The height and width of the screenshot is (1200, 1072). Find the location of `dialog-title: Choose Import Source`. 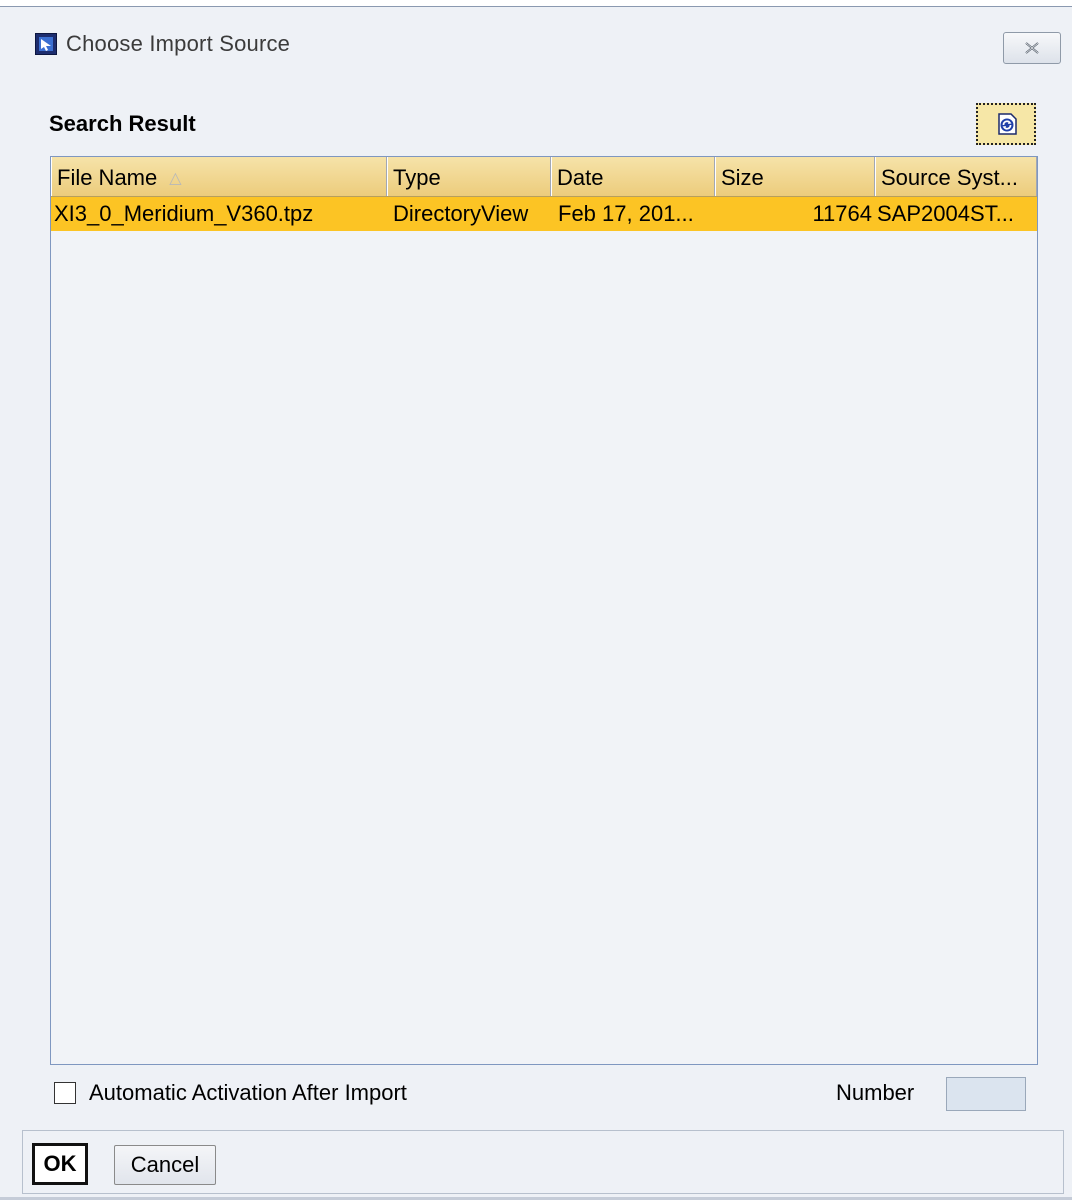

dialog-title: Choose Import Source is located at coordinates (178, 43).